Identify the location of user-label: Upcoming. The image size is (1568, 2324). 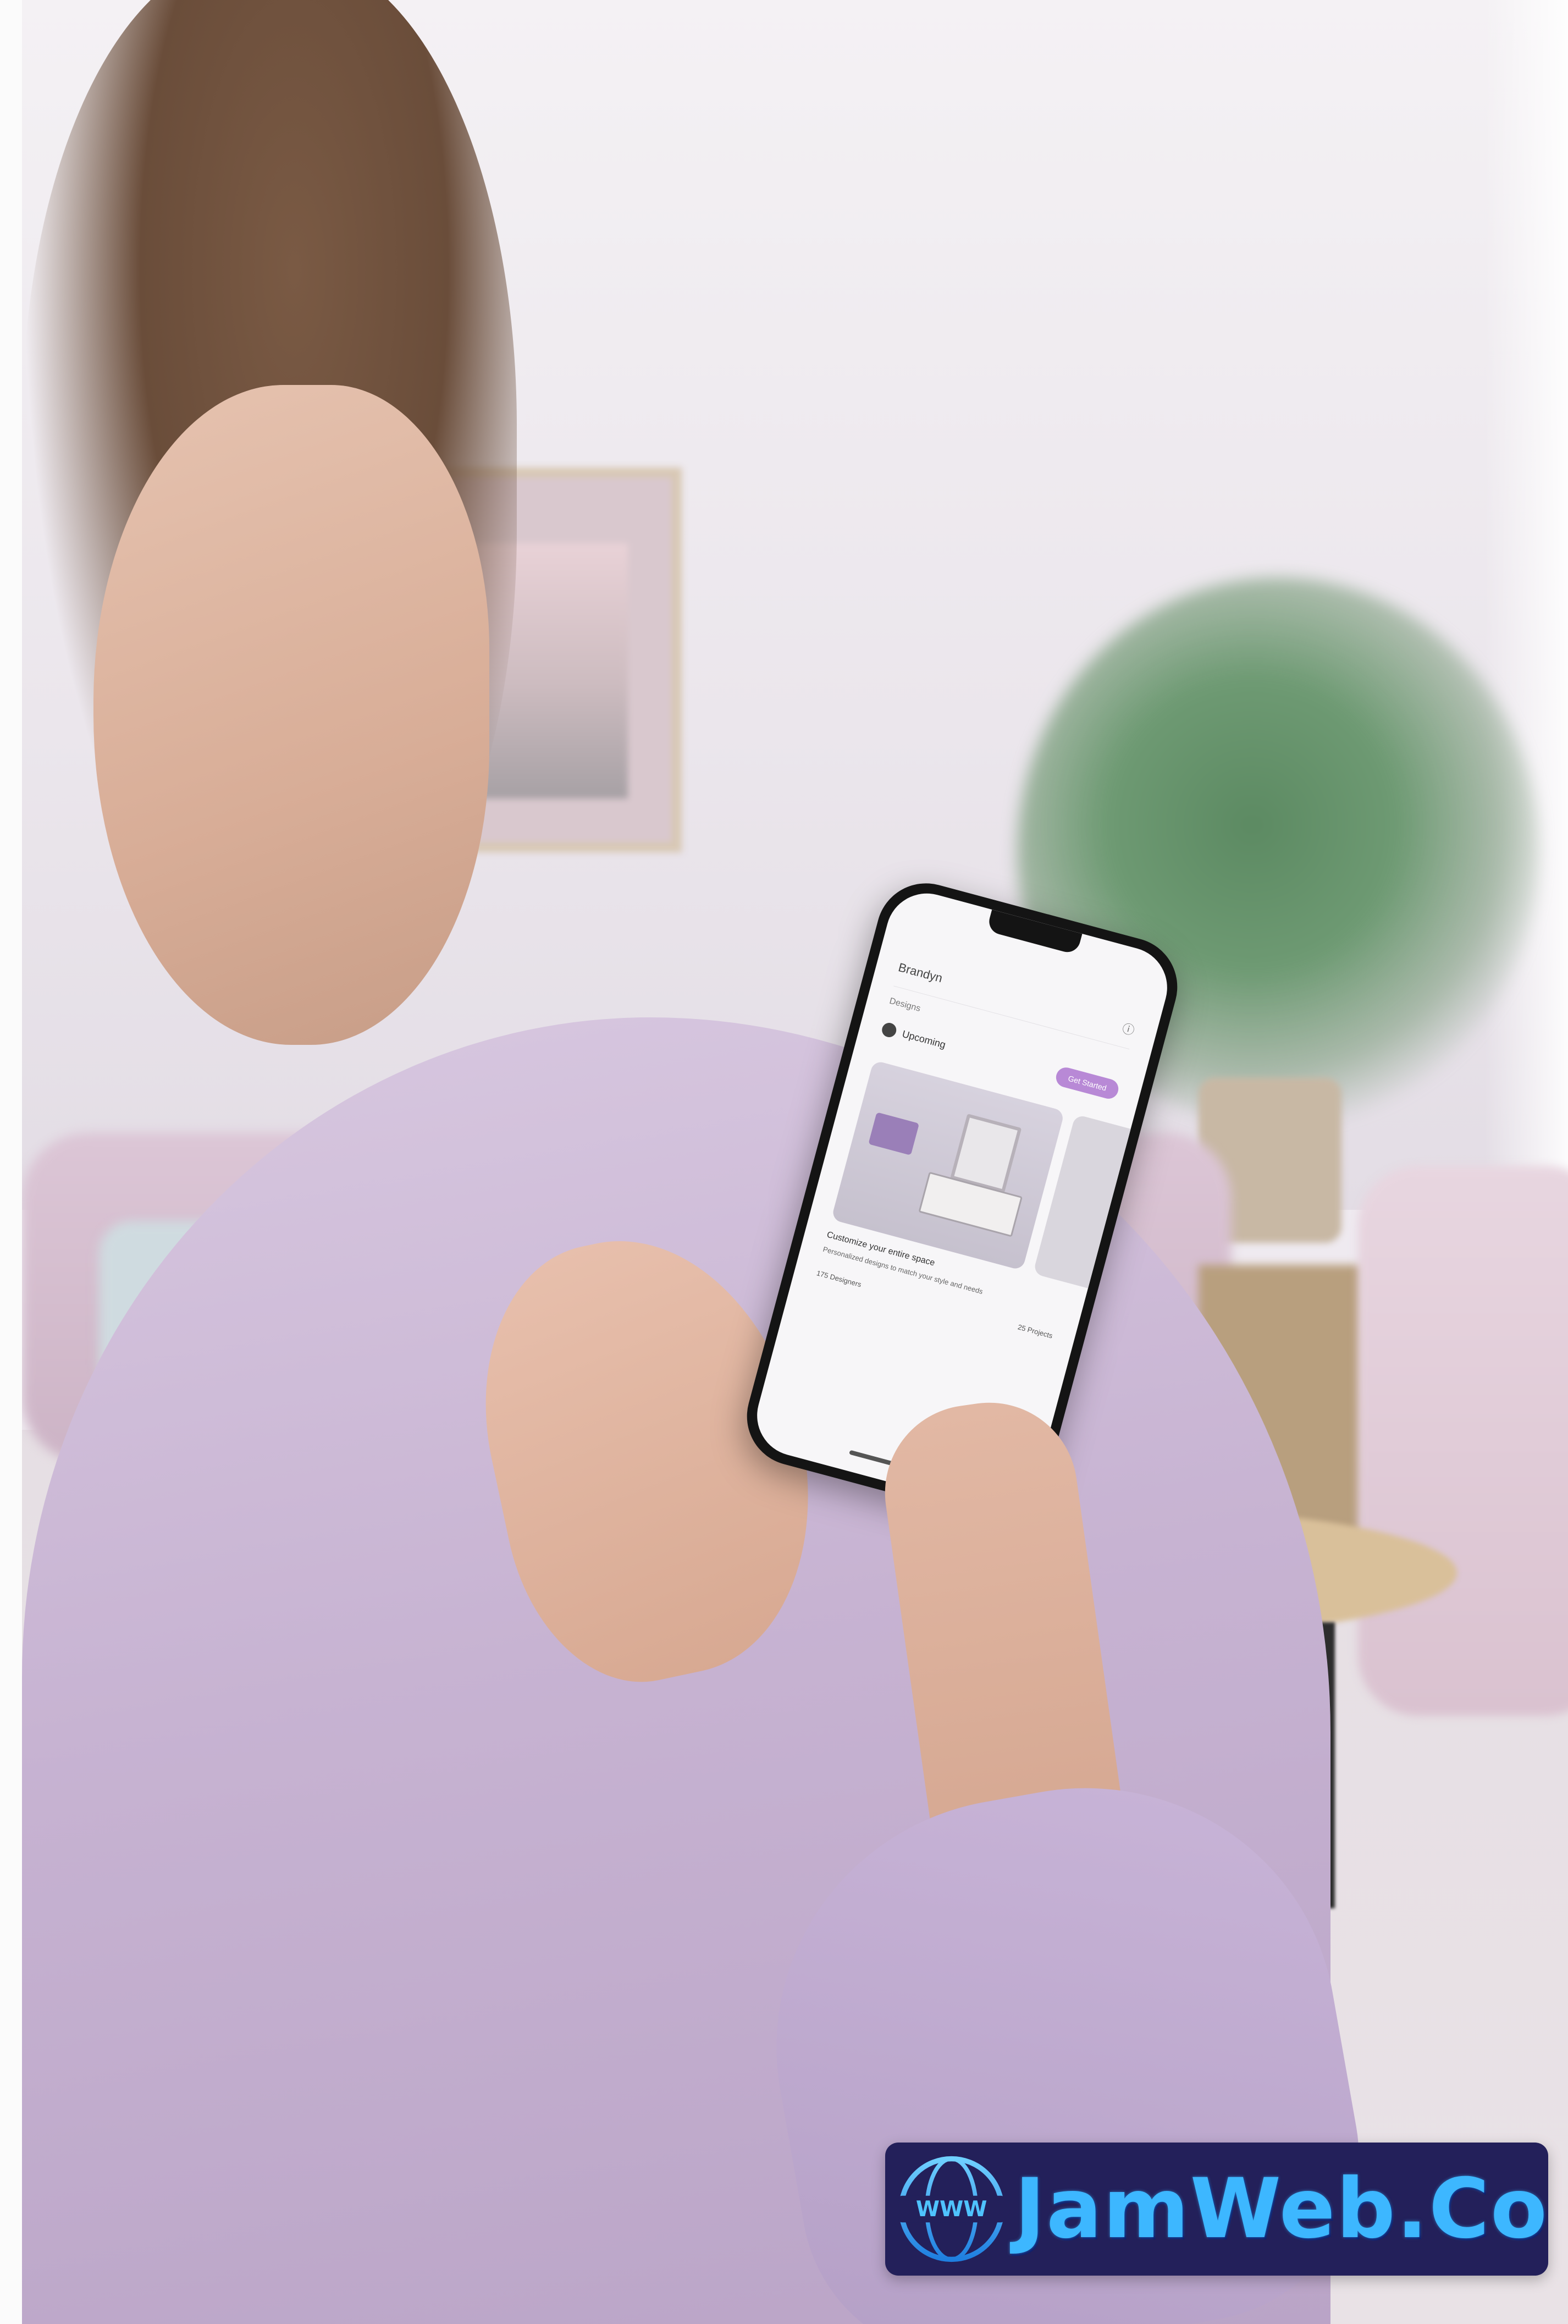
(913, 1036).